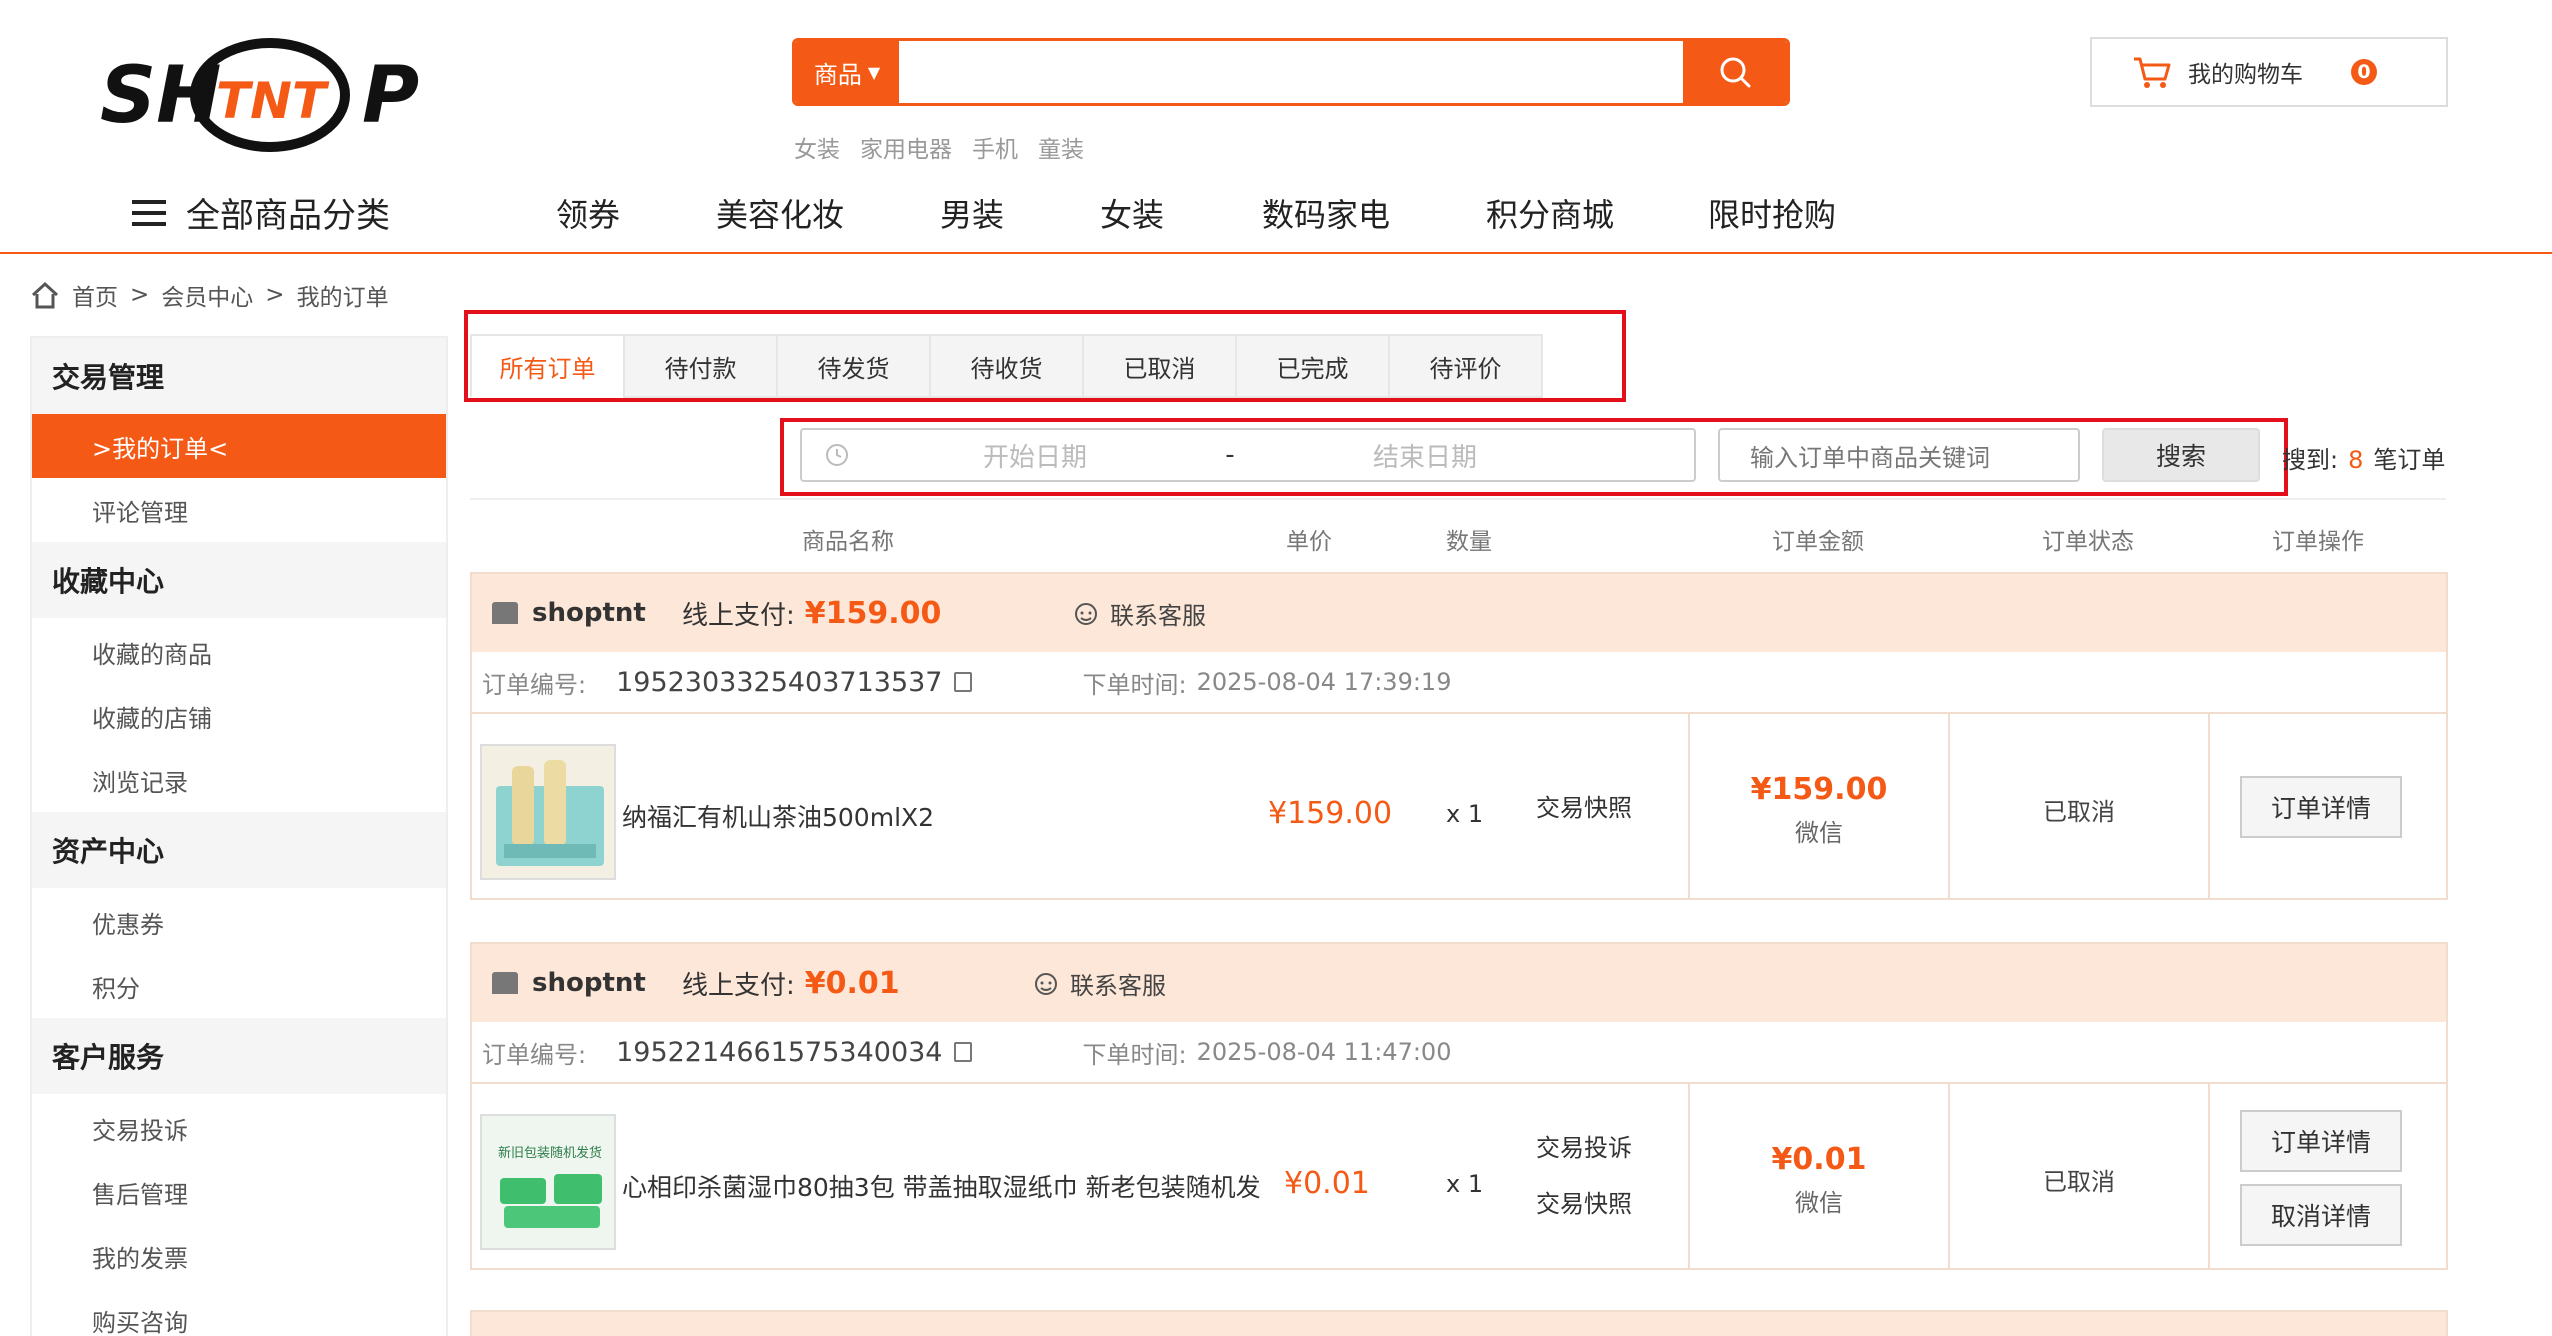 This screenshot has width=2552, height=1336. Describe the element at coordinates (874, 72) in the screenshot. I see `caret-down-icon: ▼` at that location.